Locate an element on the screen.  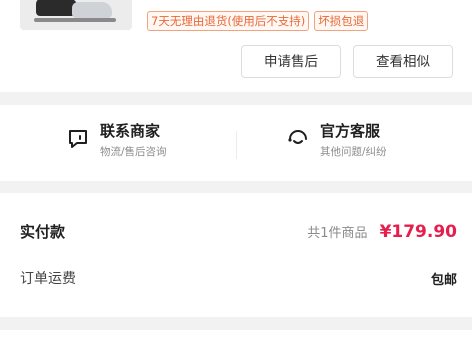
shipping-value: 包邮 is located at coordinates (443, 280).